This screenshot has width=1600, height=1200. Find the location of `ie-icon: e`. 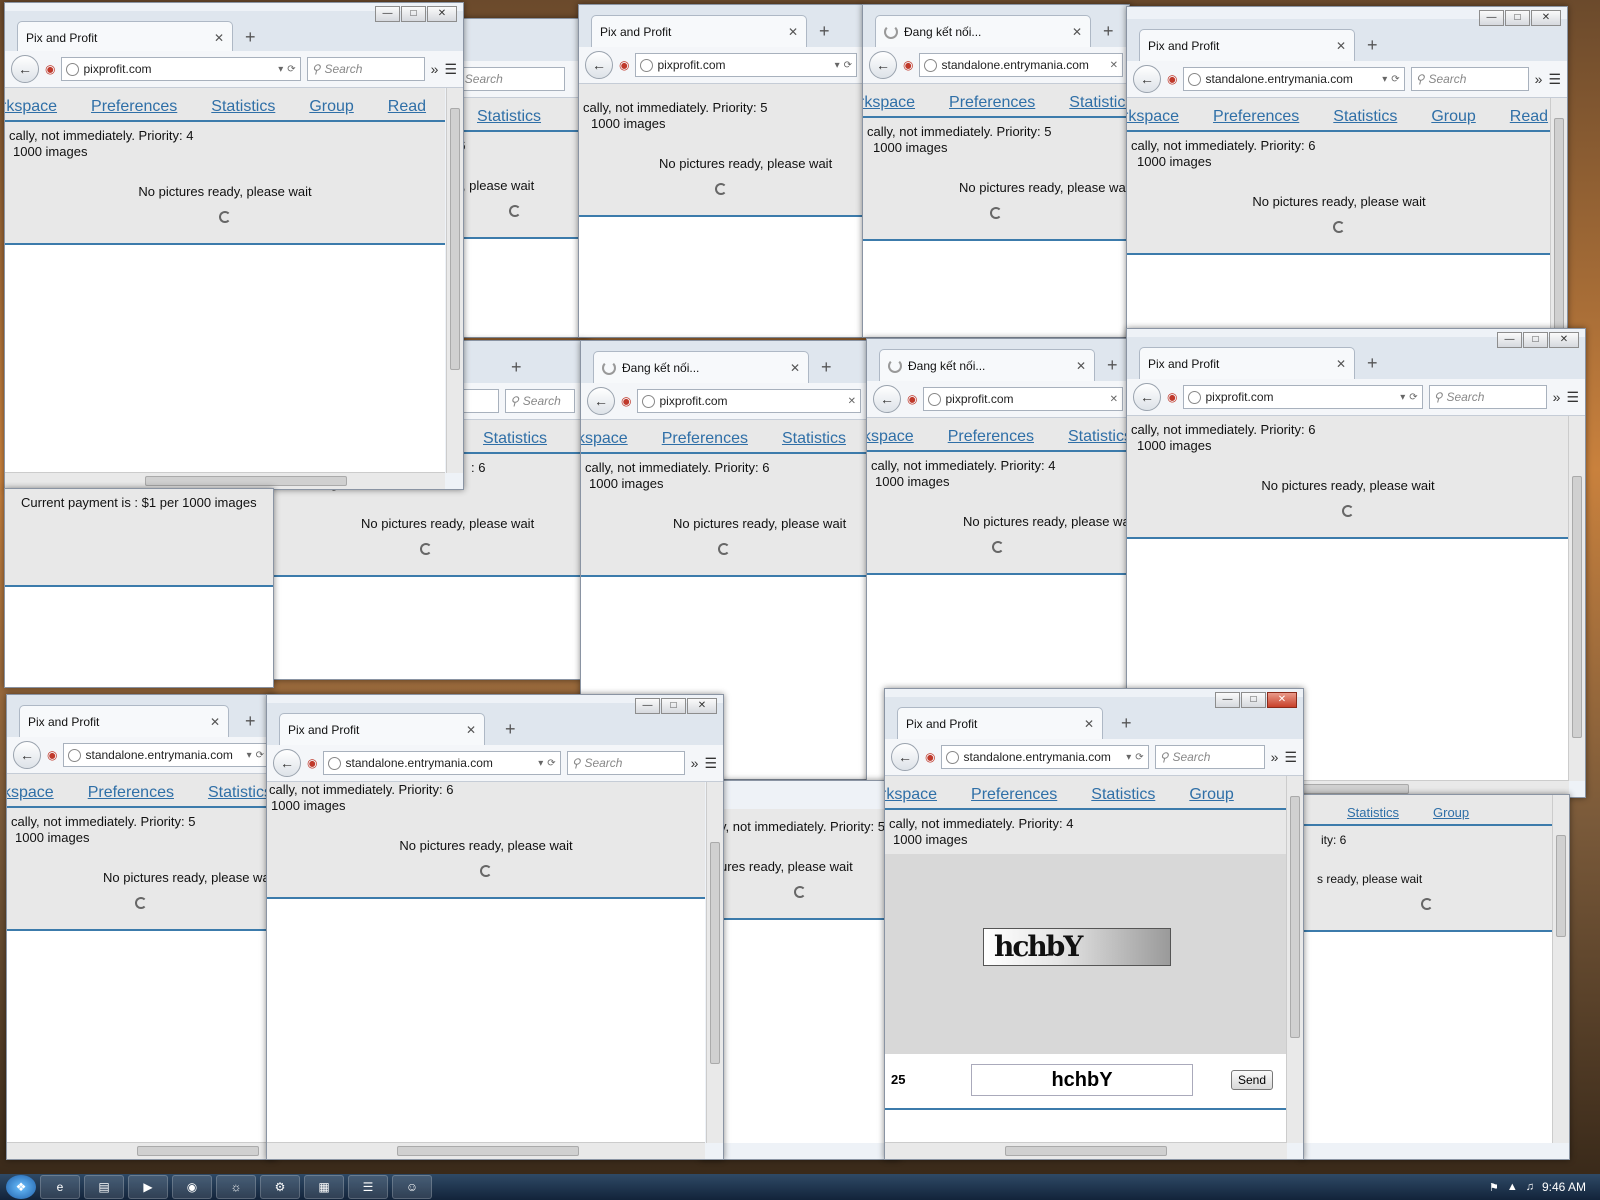

ie-icon: e is located at coordinates (60, 1187).